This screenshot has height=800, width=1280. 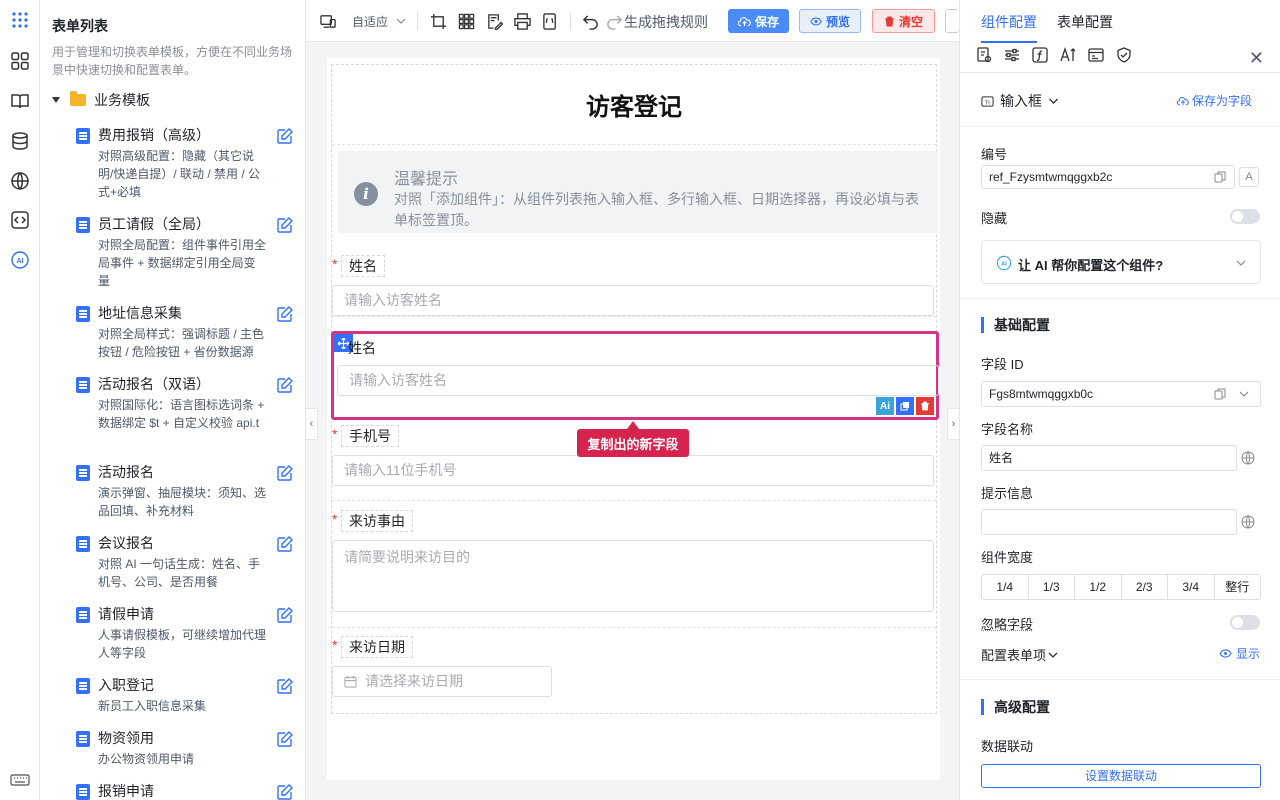 I want to click on tab-form-config: 表单配置, so click(x=1085, y=22).